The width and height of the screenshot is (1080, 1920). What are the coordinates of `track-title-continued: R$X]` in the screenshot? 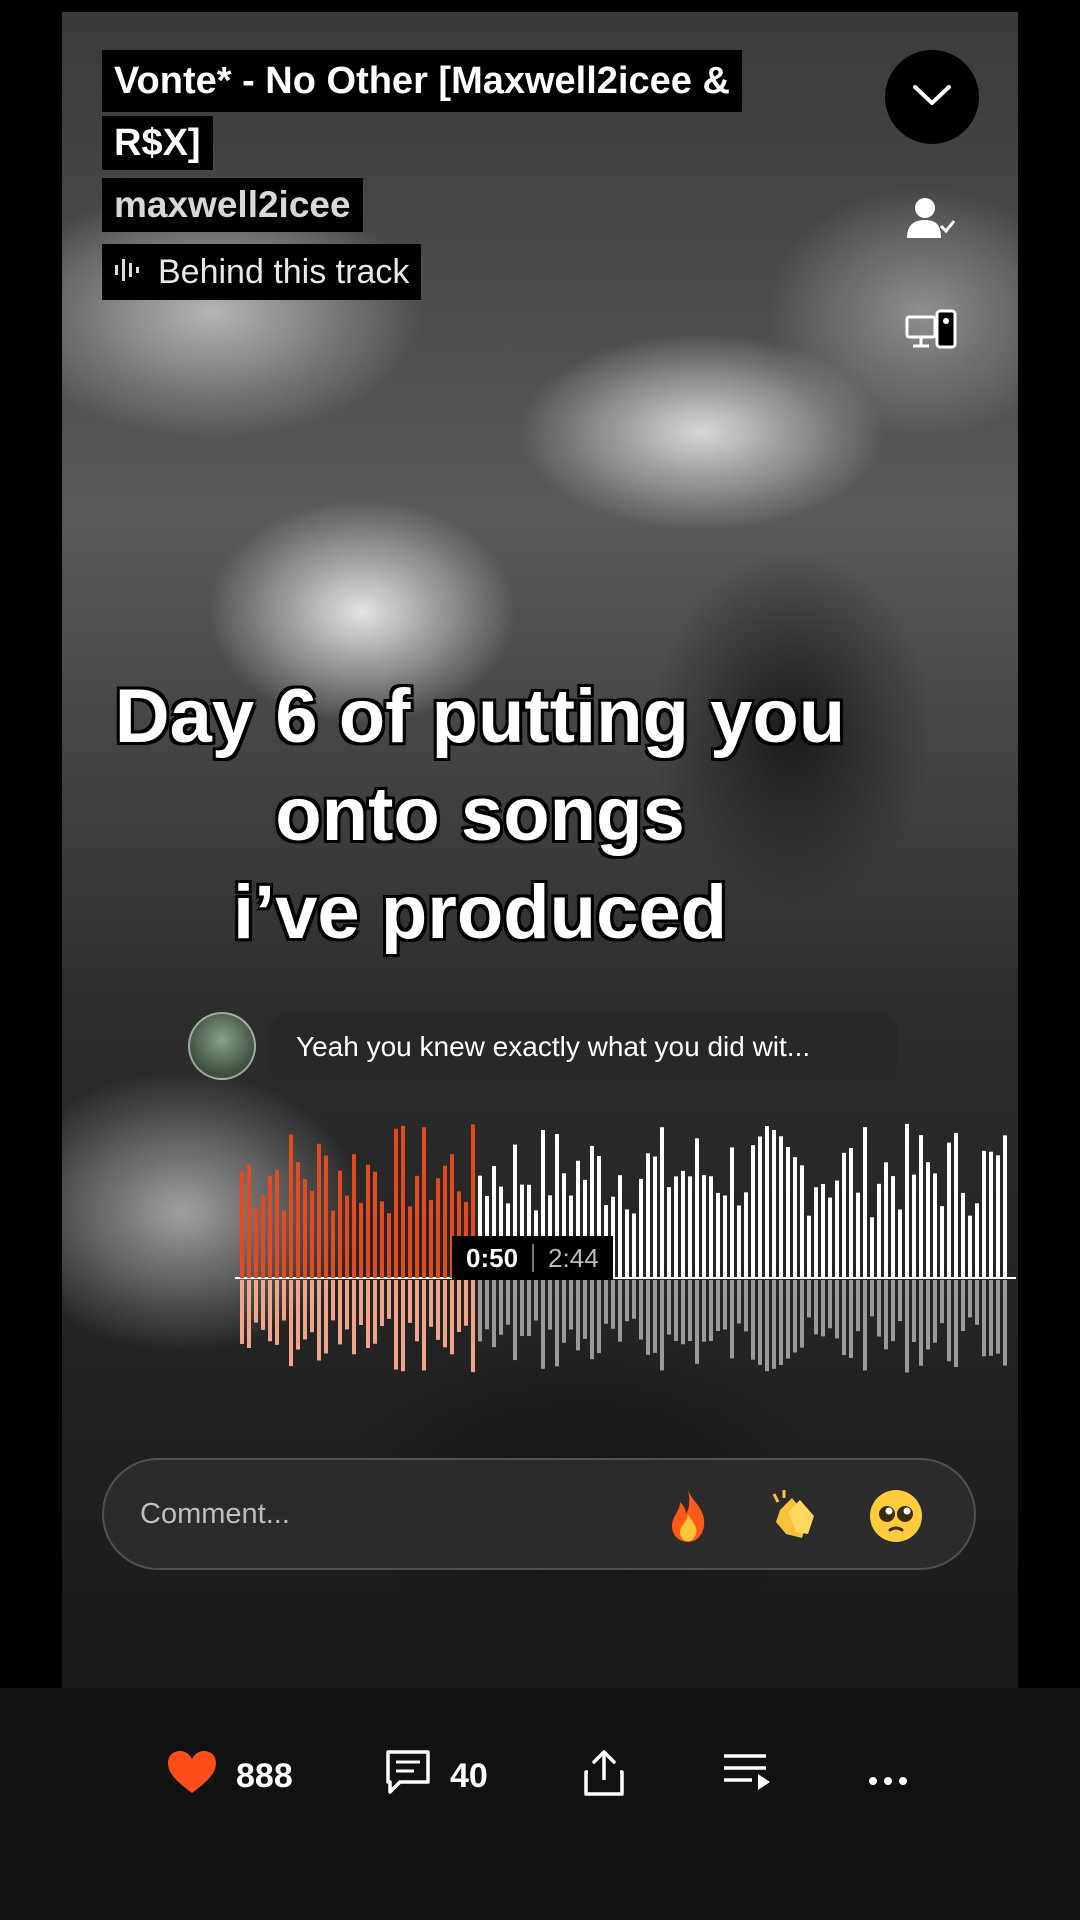 It's located at (157, 143).